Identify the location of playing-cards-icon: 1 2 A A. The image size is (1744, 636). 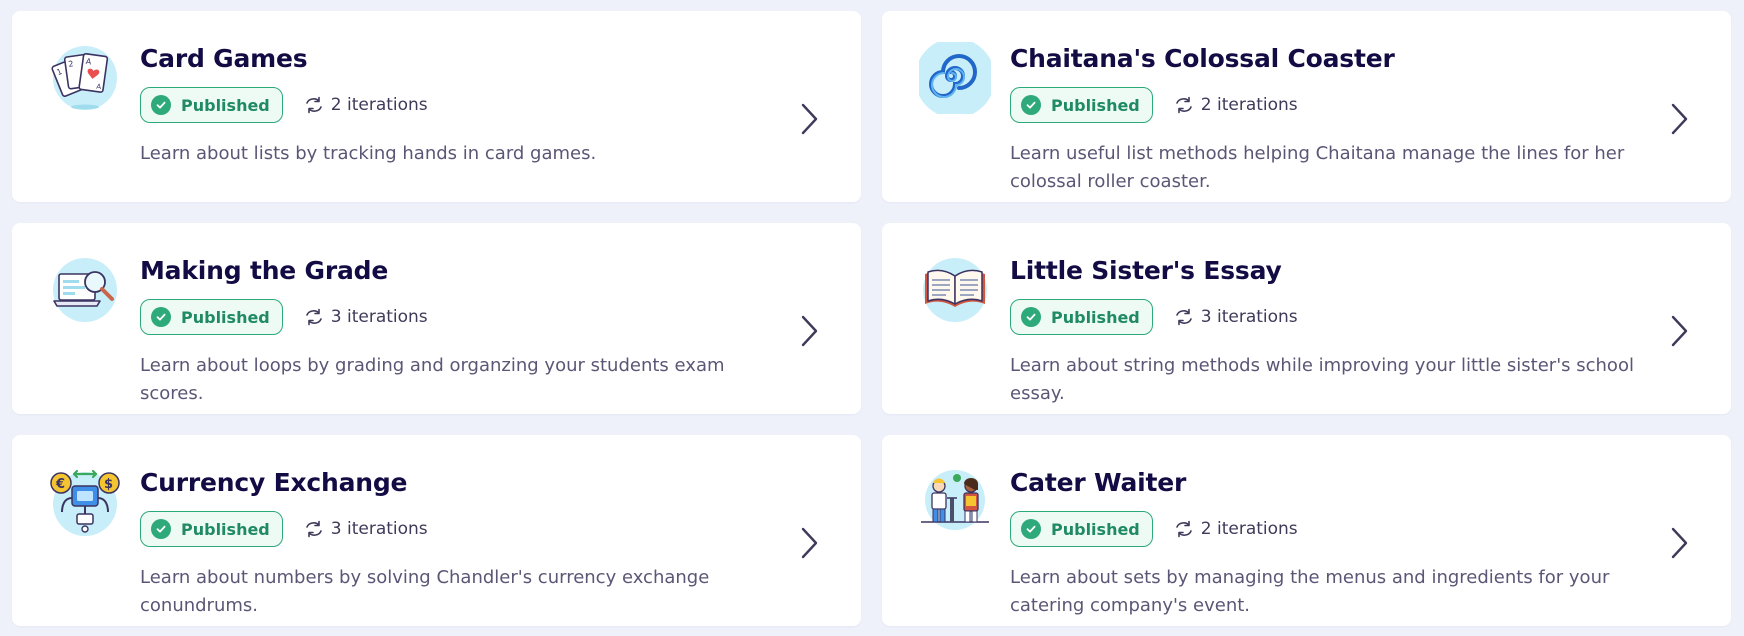
(85, 78).